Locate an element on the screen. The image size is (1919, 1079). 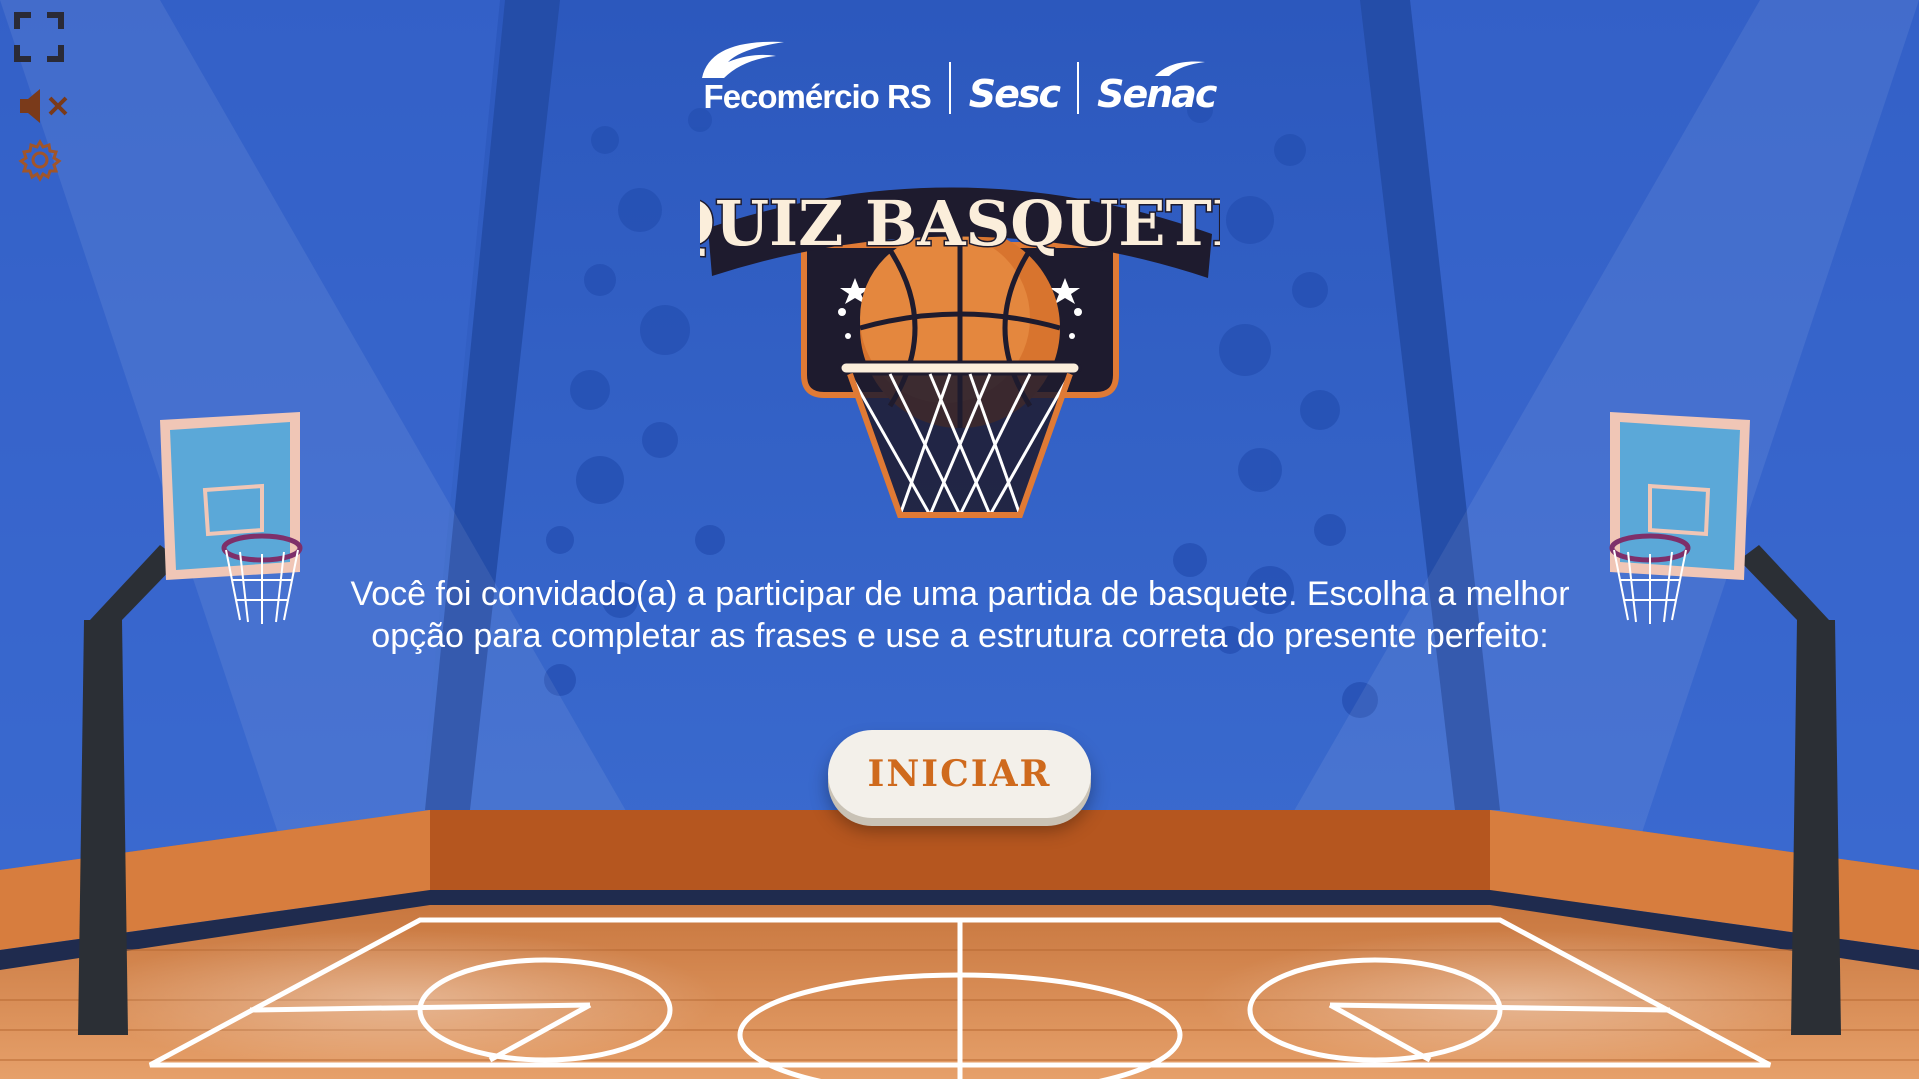
settings-button is located at coordinates (40, 160).